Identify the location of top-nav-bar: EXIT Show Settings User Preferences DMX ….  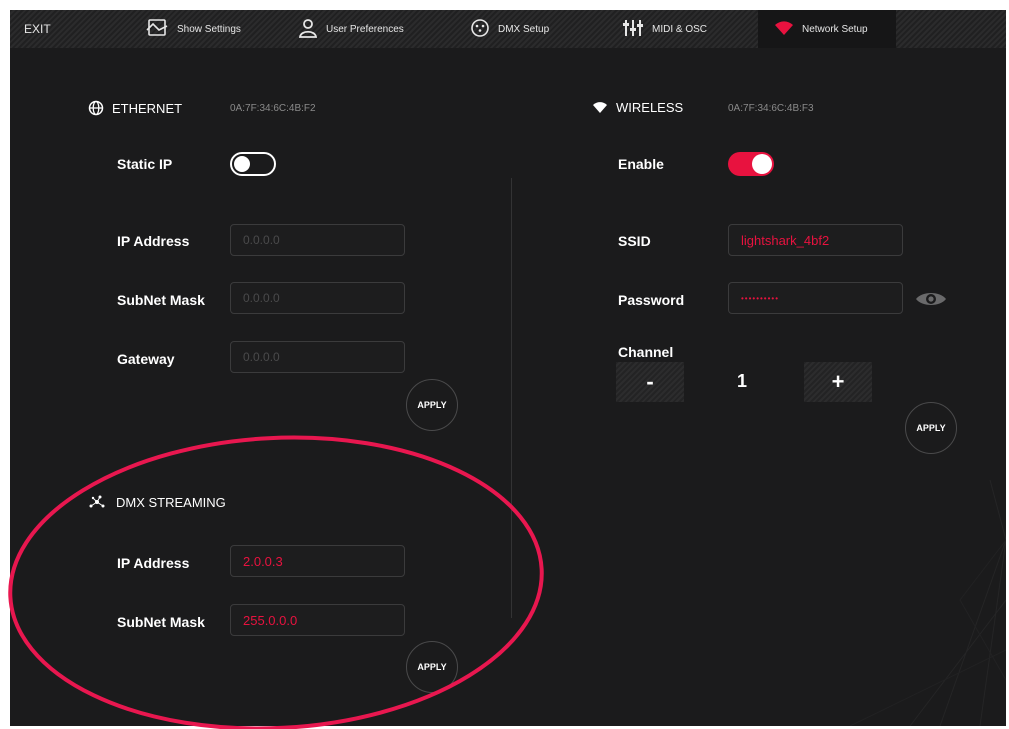
(508, 29).